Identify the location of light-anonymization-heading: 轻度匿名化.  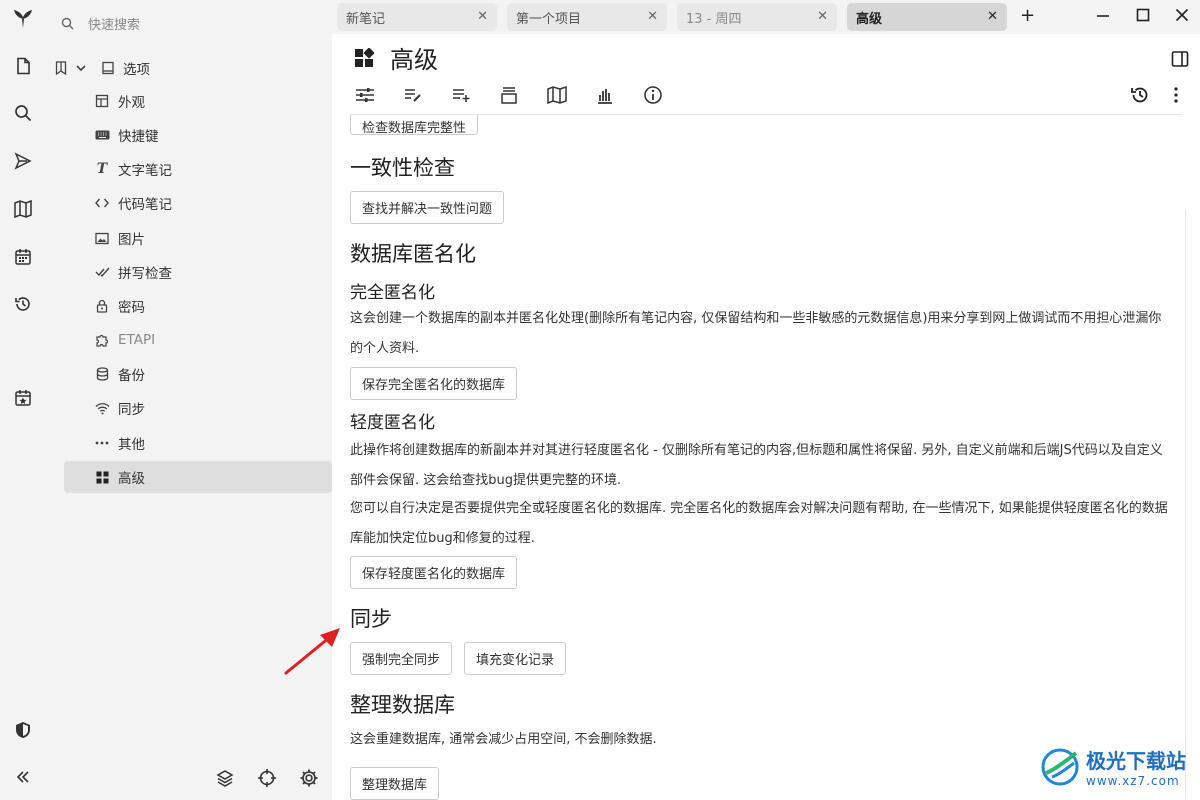
(392, 423).